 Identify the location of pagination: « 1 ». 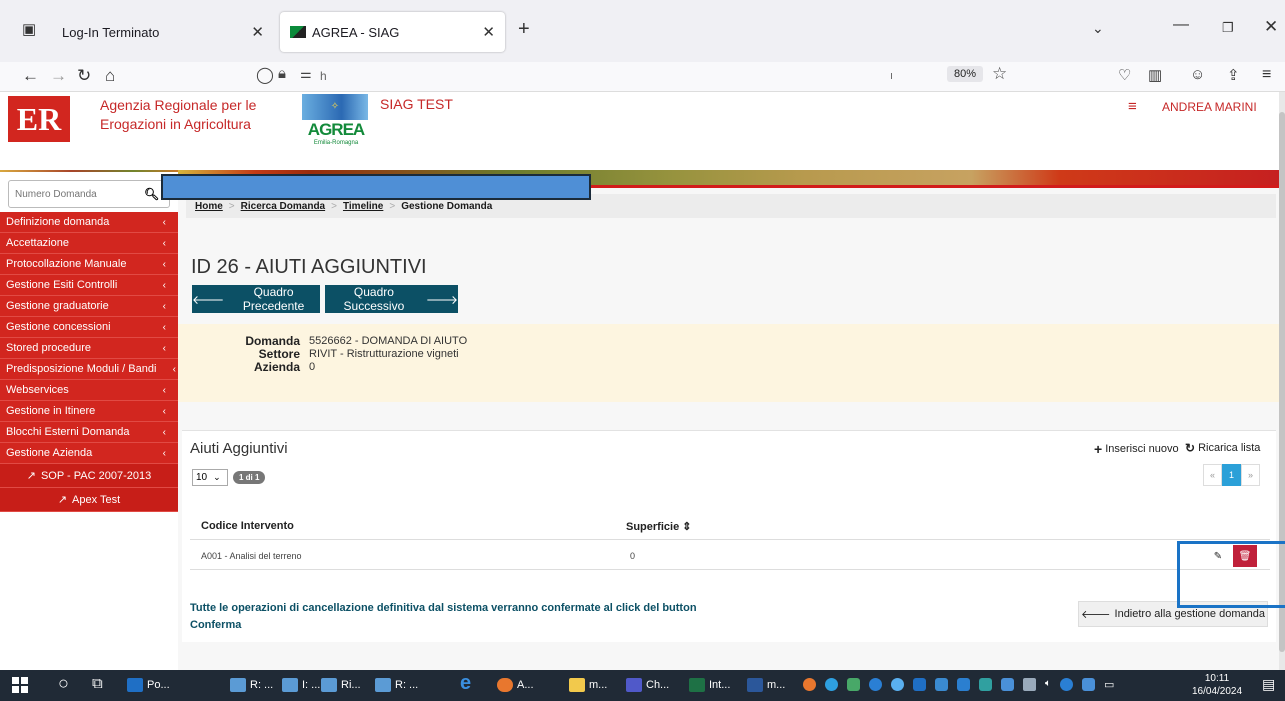
(1231, 475).